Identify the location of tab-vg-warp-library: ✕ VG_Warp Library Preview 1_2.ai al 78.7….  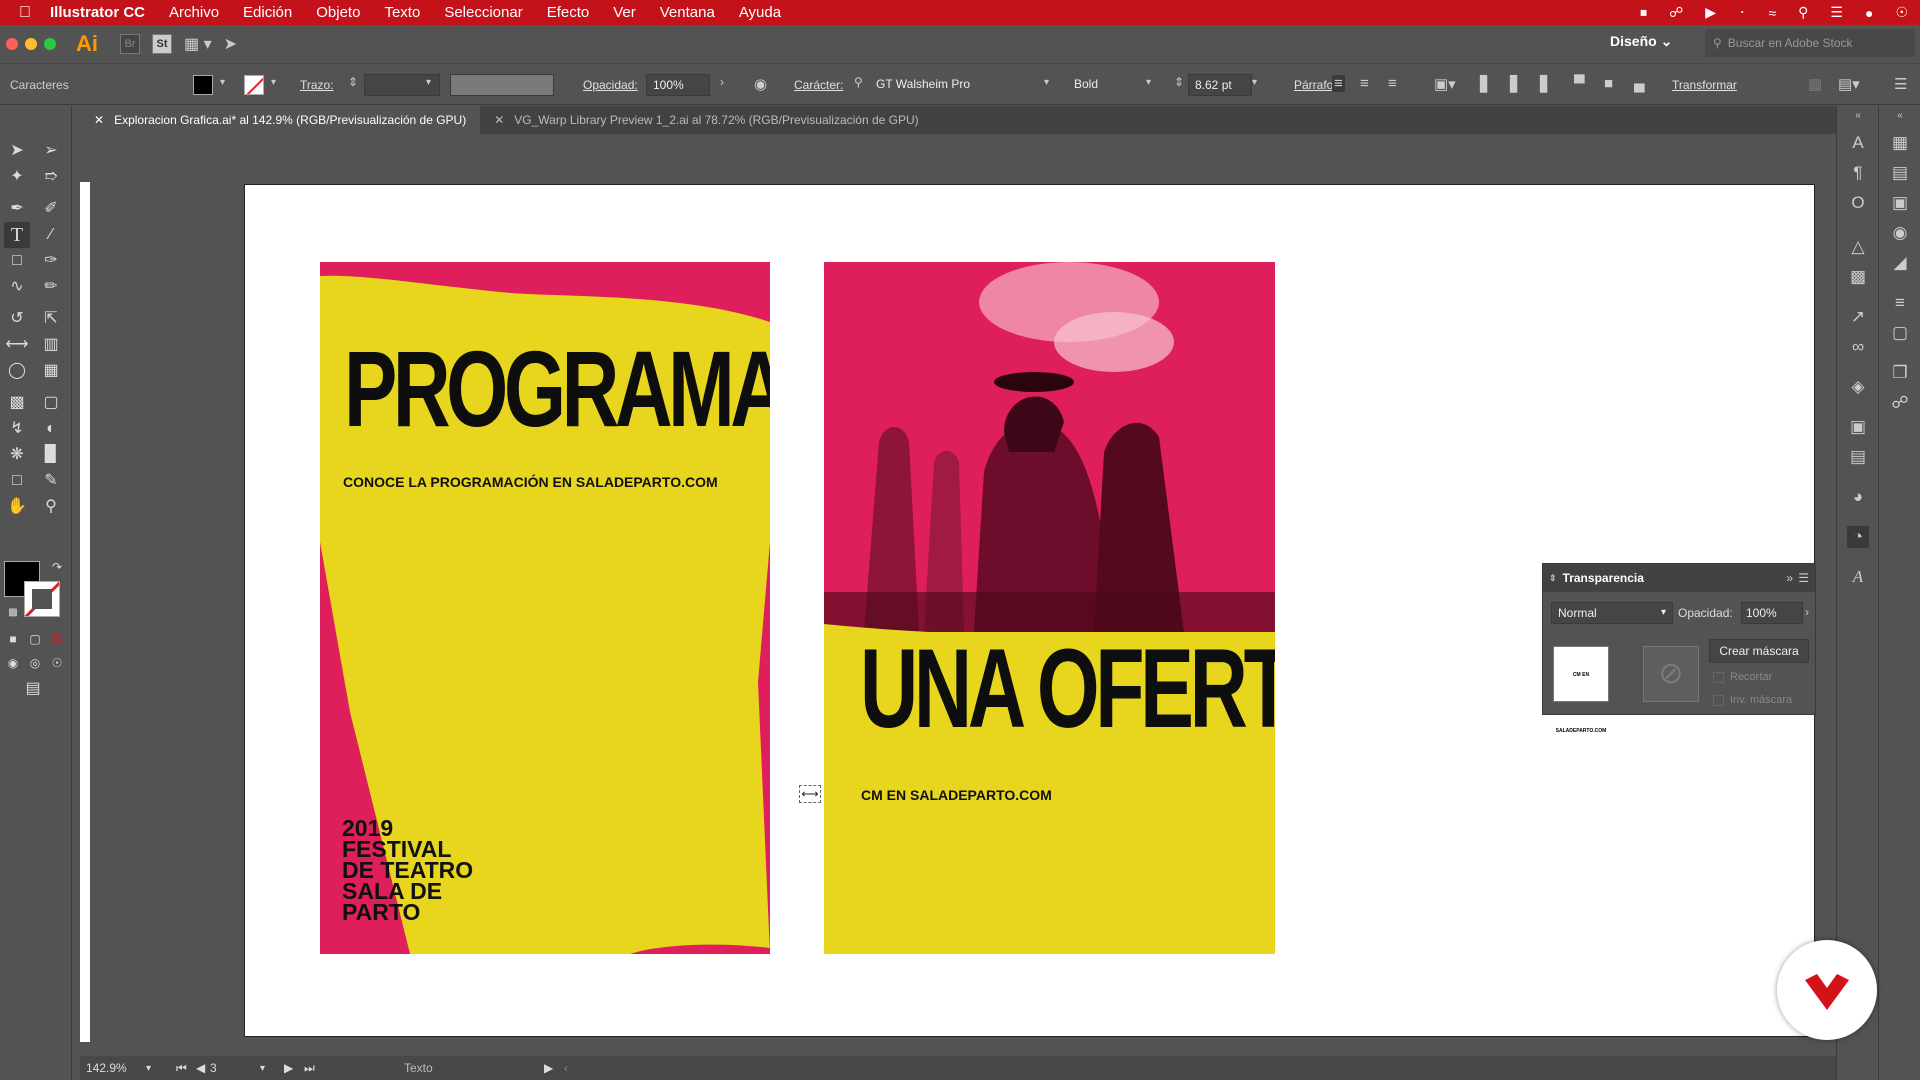
(706, 120).